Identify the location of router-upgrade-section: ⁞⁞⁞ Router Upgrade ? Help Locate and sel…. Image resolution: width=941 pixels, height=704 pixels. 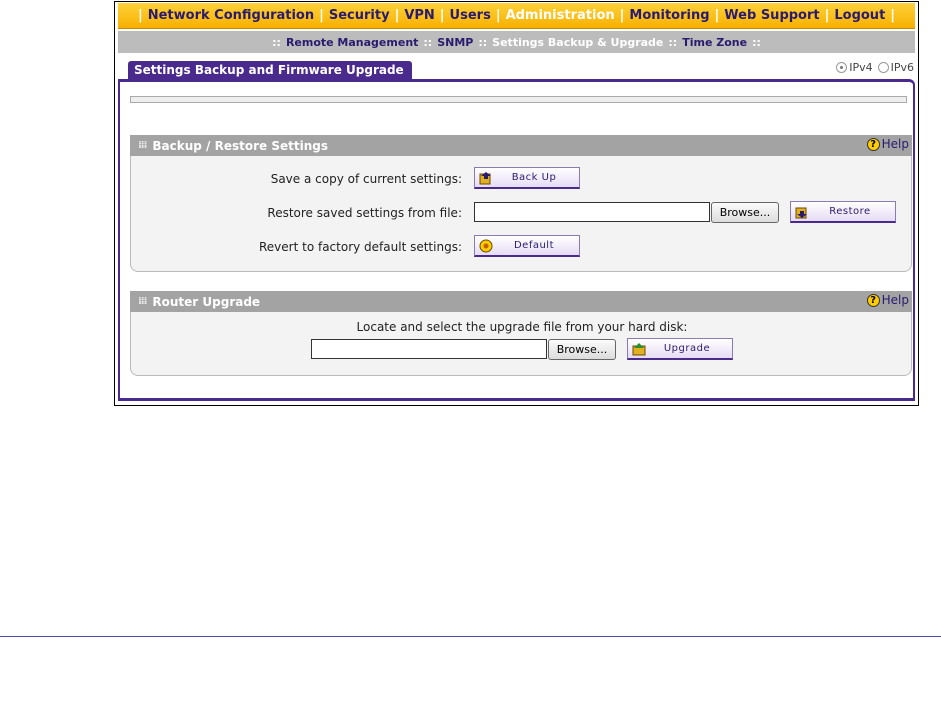
(521, 333).